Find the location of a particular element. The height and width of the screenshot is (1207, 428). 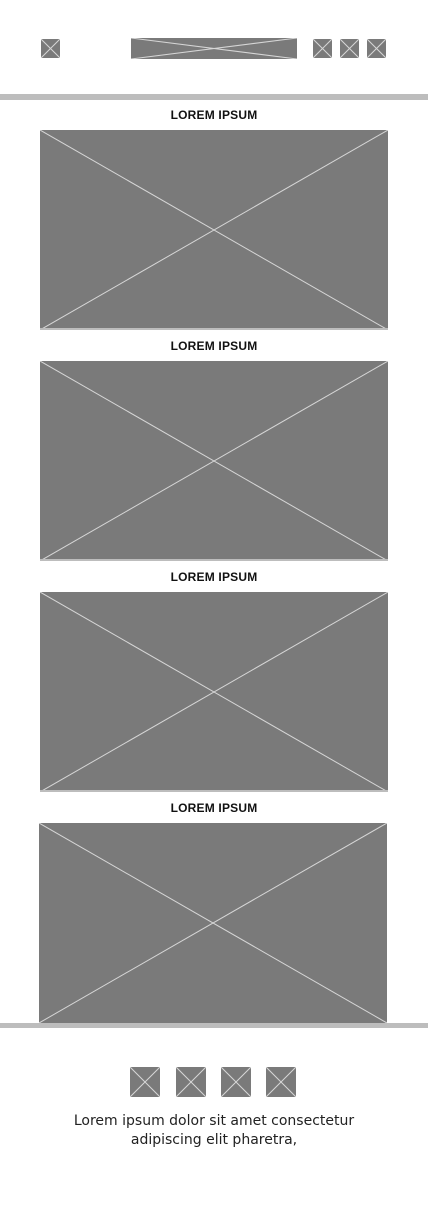

menu-icon is located at coordinates (50, 48).